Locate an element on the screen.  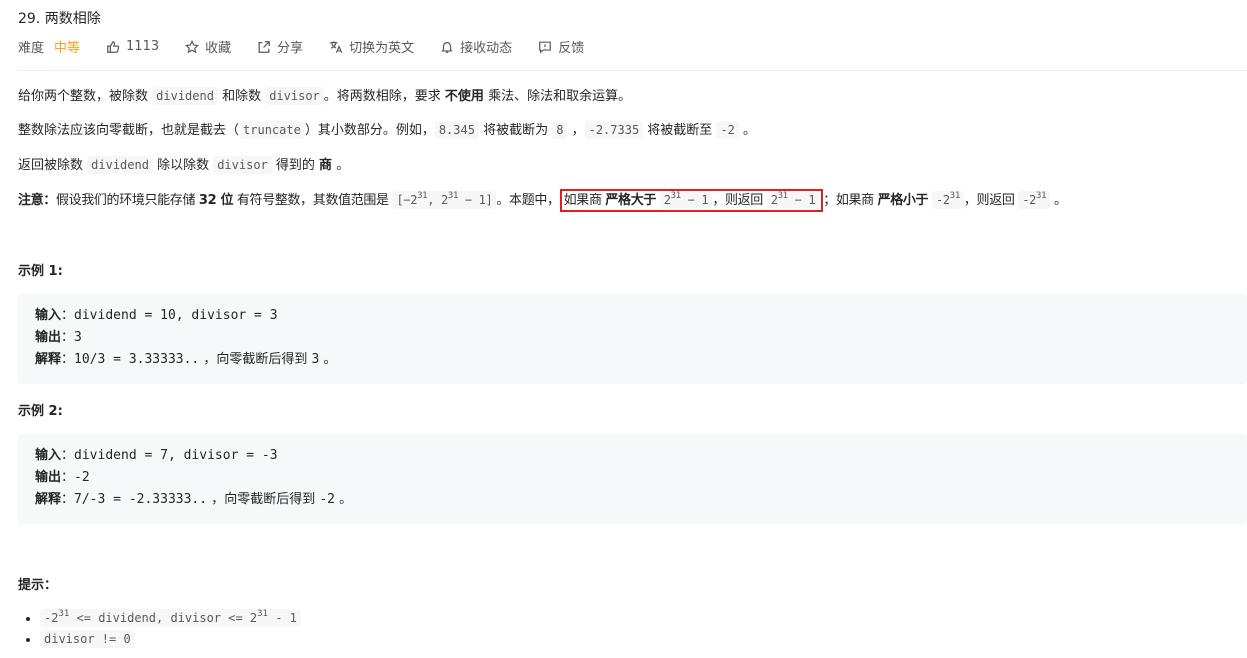
thumbs-up-icon is located at coordinates (113, 46).